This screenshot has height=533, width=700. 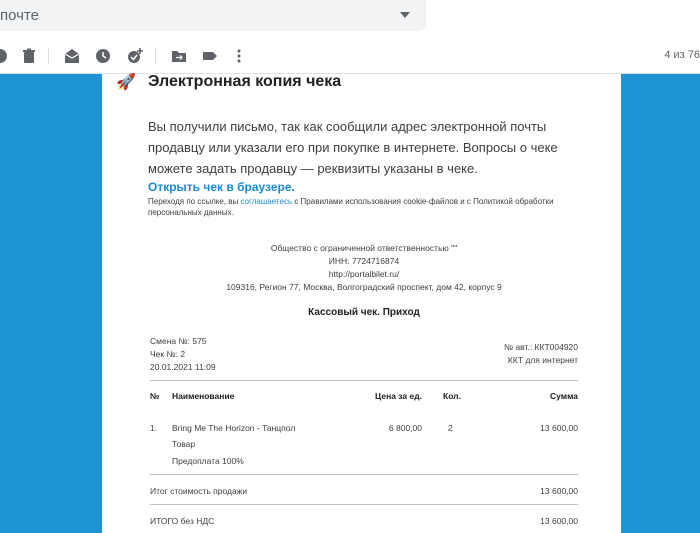 I want to click on open-in-browser-link: Открыть чек в браузере., so click(x=221, y=187).